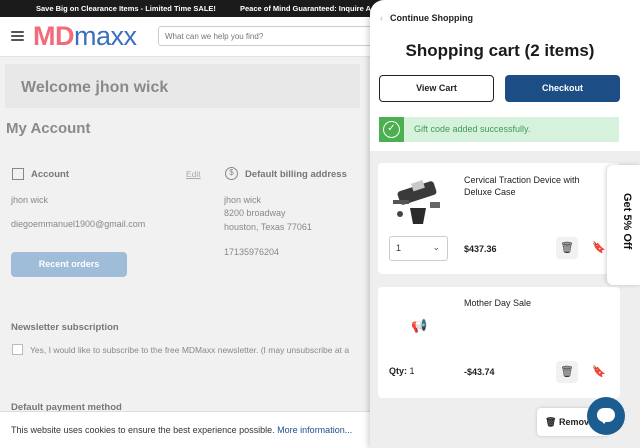 The height and width of the screenshot is (448, 640). I want to click on edit-link: Edit, so click(193, 174).